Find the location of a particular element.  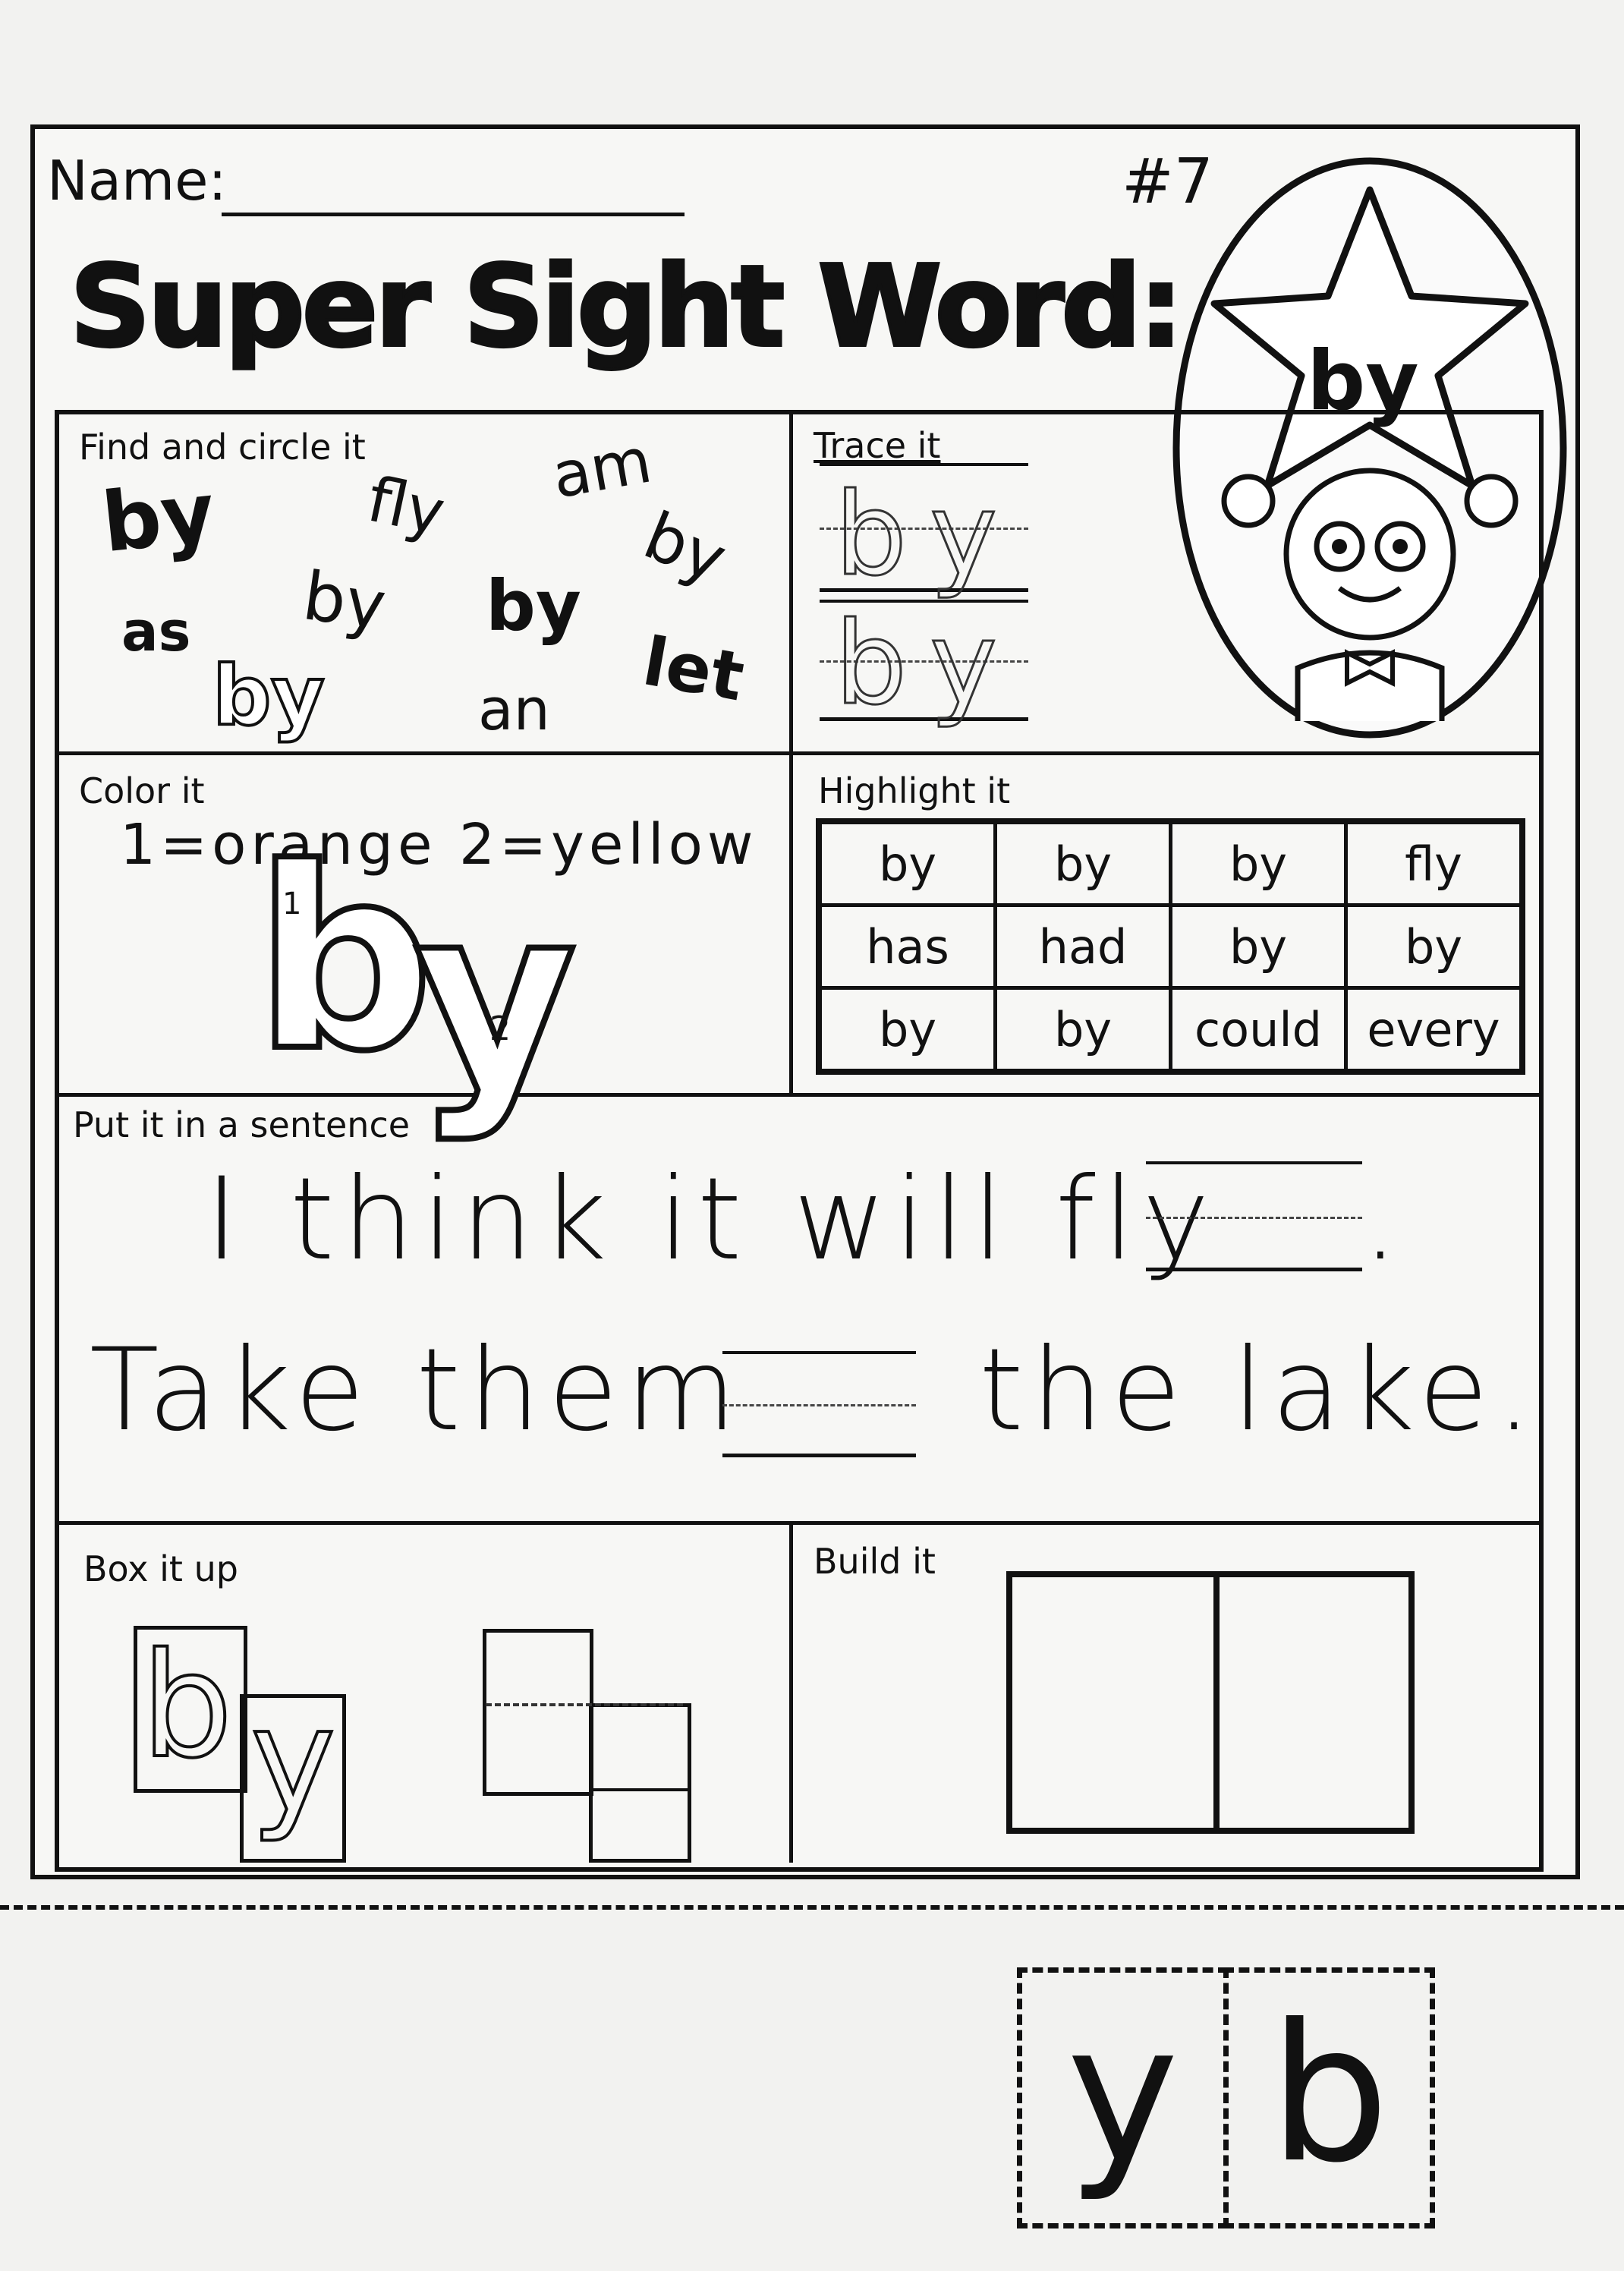

cutout-tile: b is located at coordinates (1329, 2097).